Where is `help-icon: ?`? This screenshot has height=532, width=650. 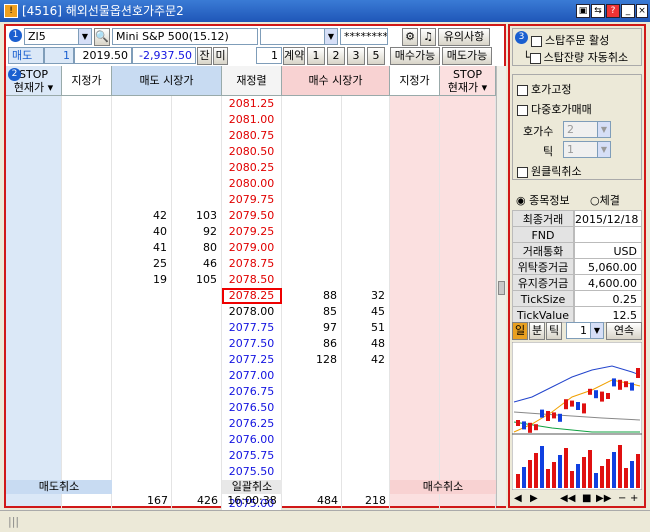
help-icon: ? is located at coordinates (613, 11).